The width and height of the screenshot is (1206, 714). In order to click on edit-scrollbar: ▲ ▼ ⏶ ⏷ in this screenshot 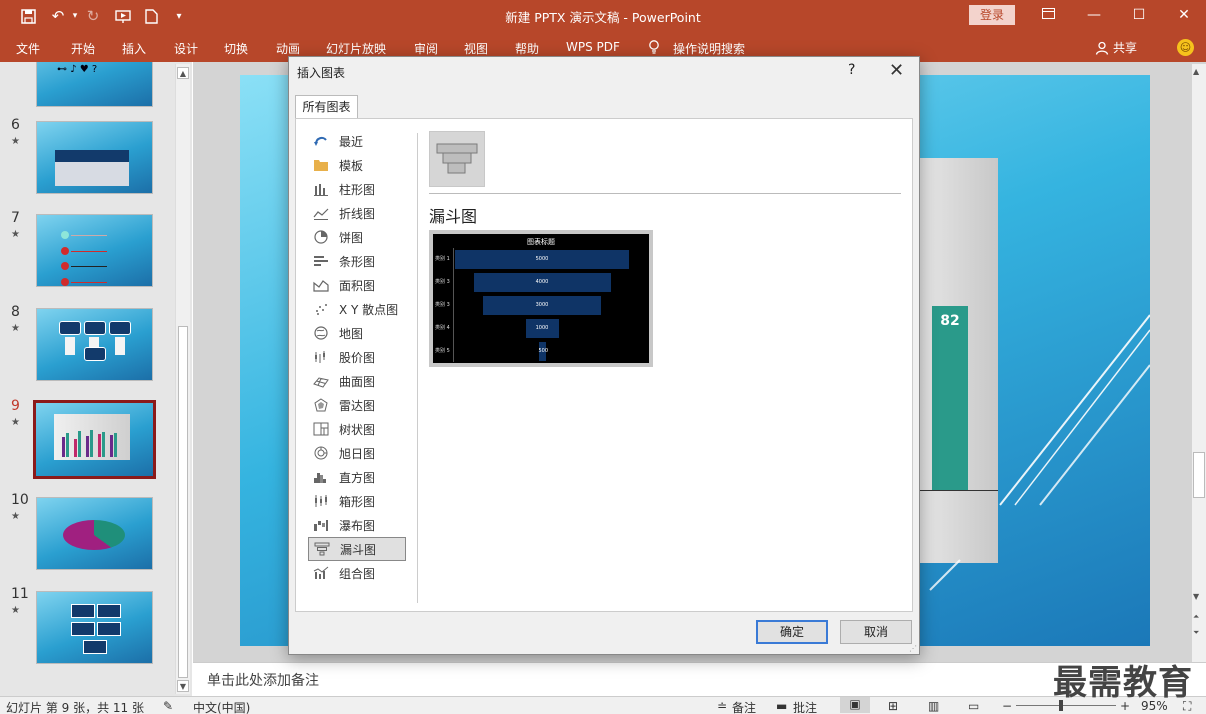, I will do `click(1199, 363)`.